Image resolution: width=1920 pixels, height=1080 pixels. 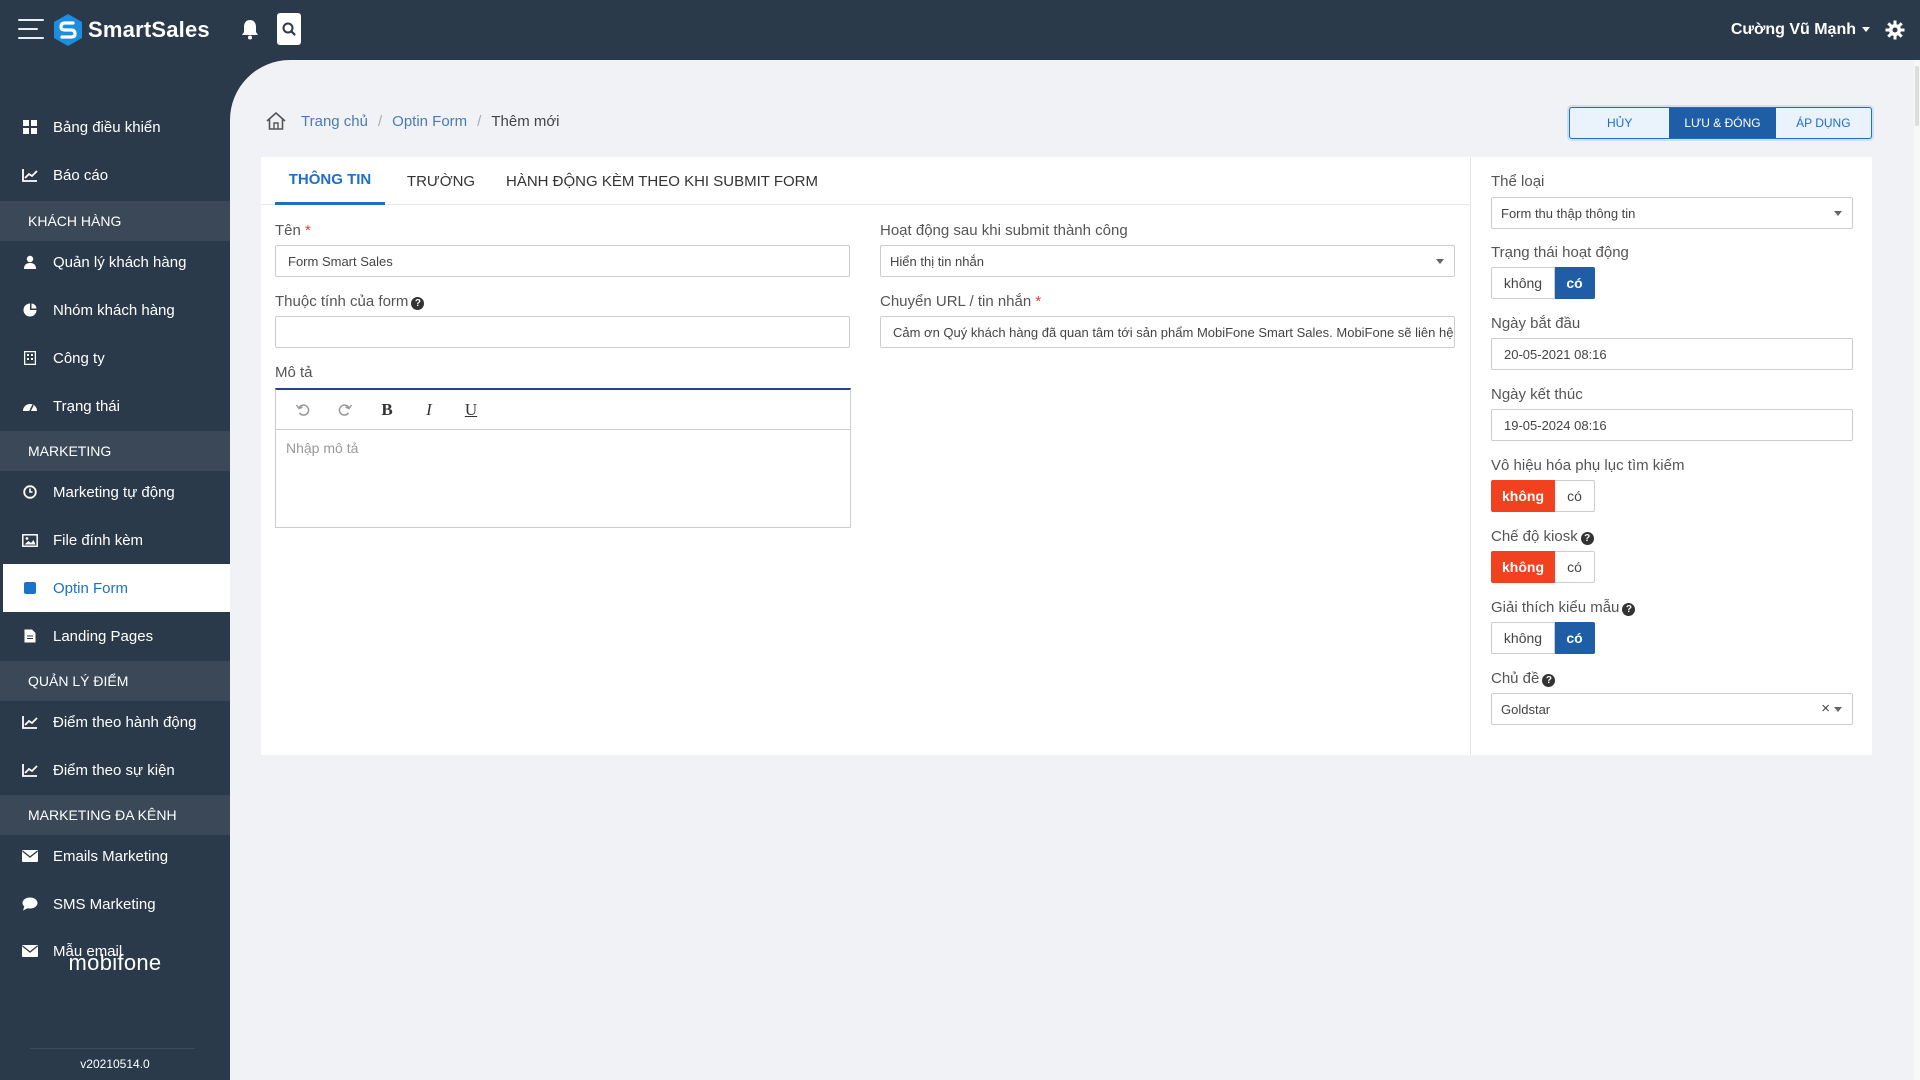 I want to click on sidebar-item-optin-form: Optin Form, so click(x=116, y=588).